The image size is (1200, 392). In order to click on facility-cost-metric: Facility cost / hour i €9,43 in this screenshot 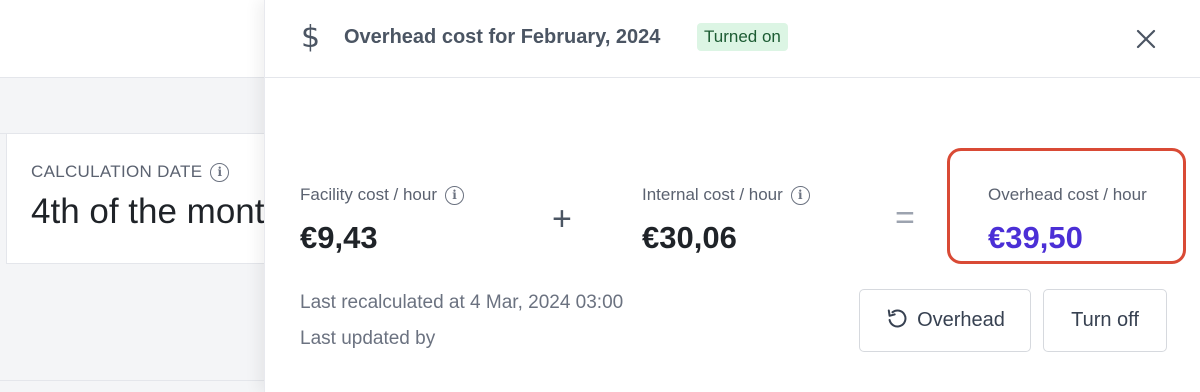, I will do `click(382, 220)`.